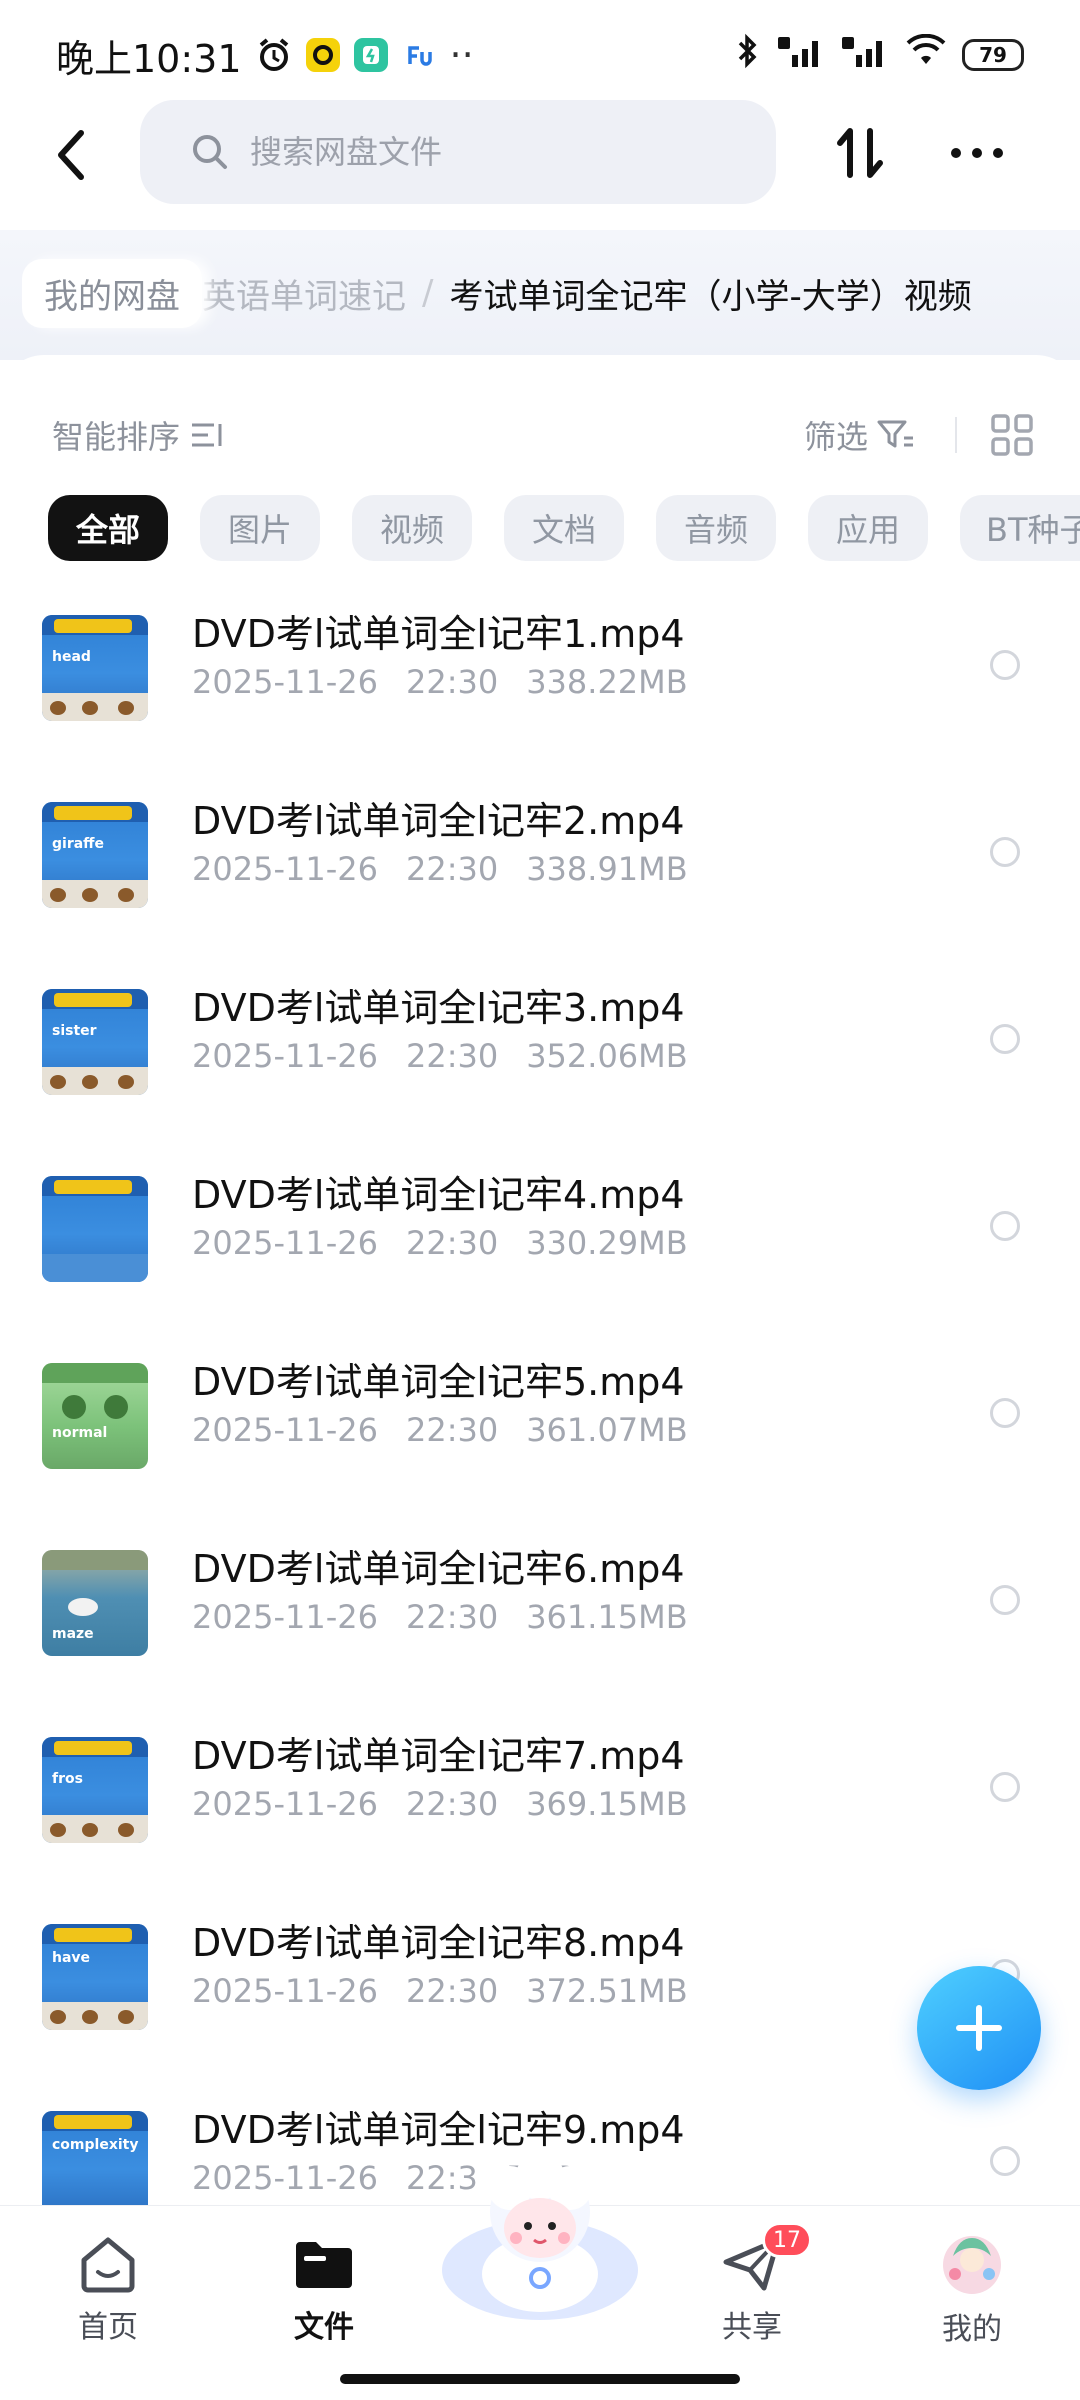 The height and width of the screenshot is (2400, 1080). I want to click on thumbnail-caption: have, so click(71, 1958).